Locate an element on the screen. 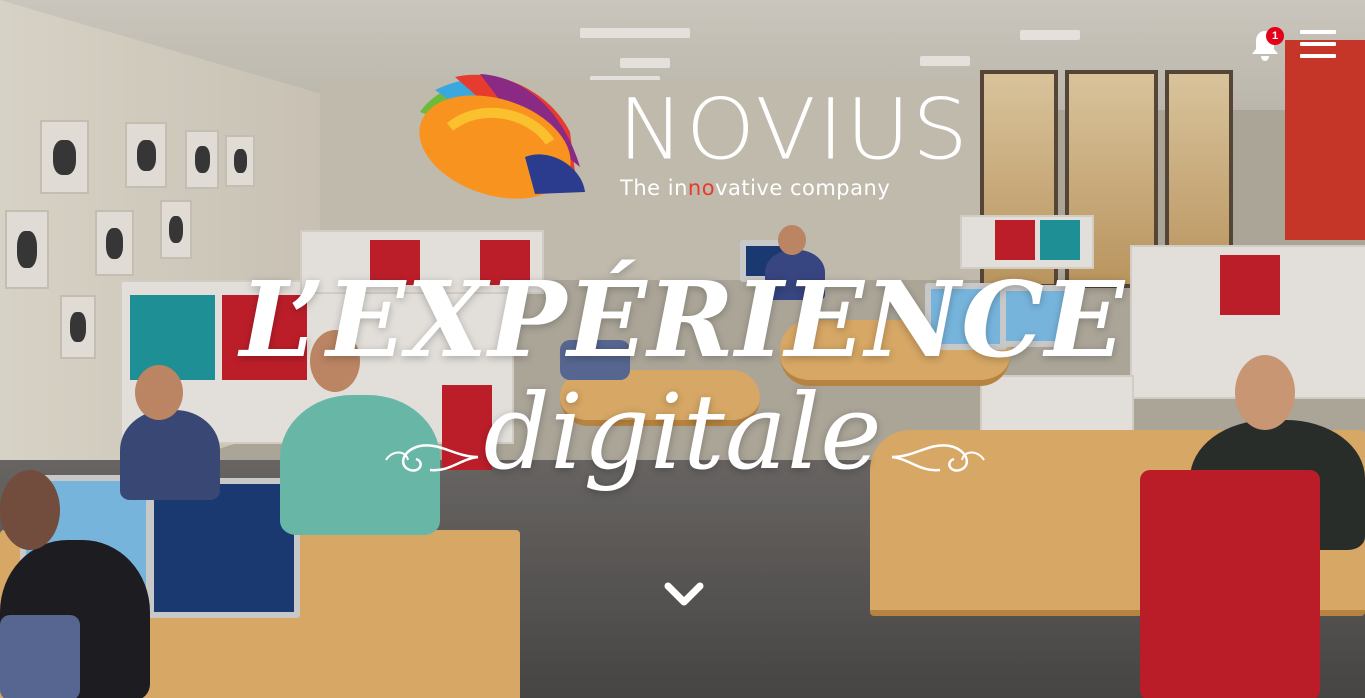 The image size is (1365, 698). logo-wordmark: NOVIUS is located at coordinates (794, 129).